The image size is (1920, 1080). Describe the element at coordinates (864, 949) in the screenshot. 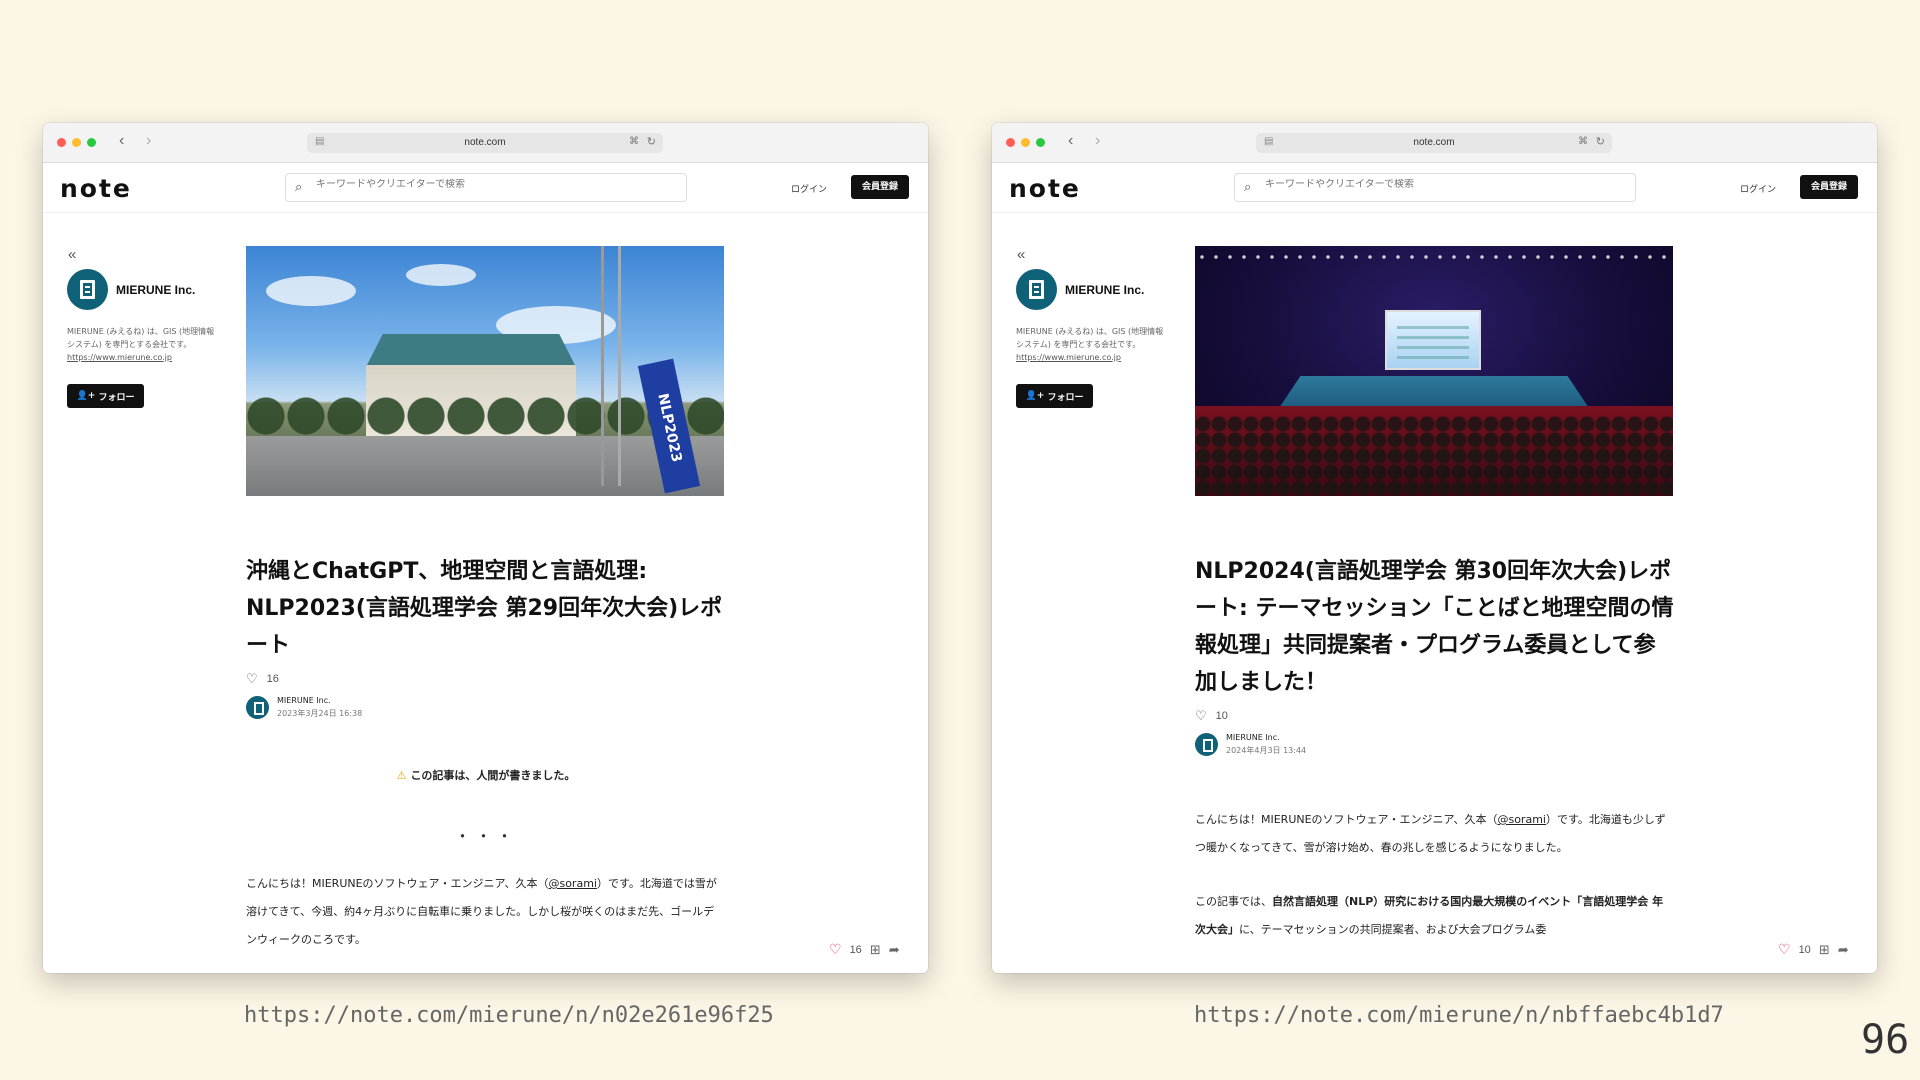

I see `action-bar: ♡ 16 ⊞ ➦` at that location.